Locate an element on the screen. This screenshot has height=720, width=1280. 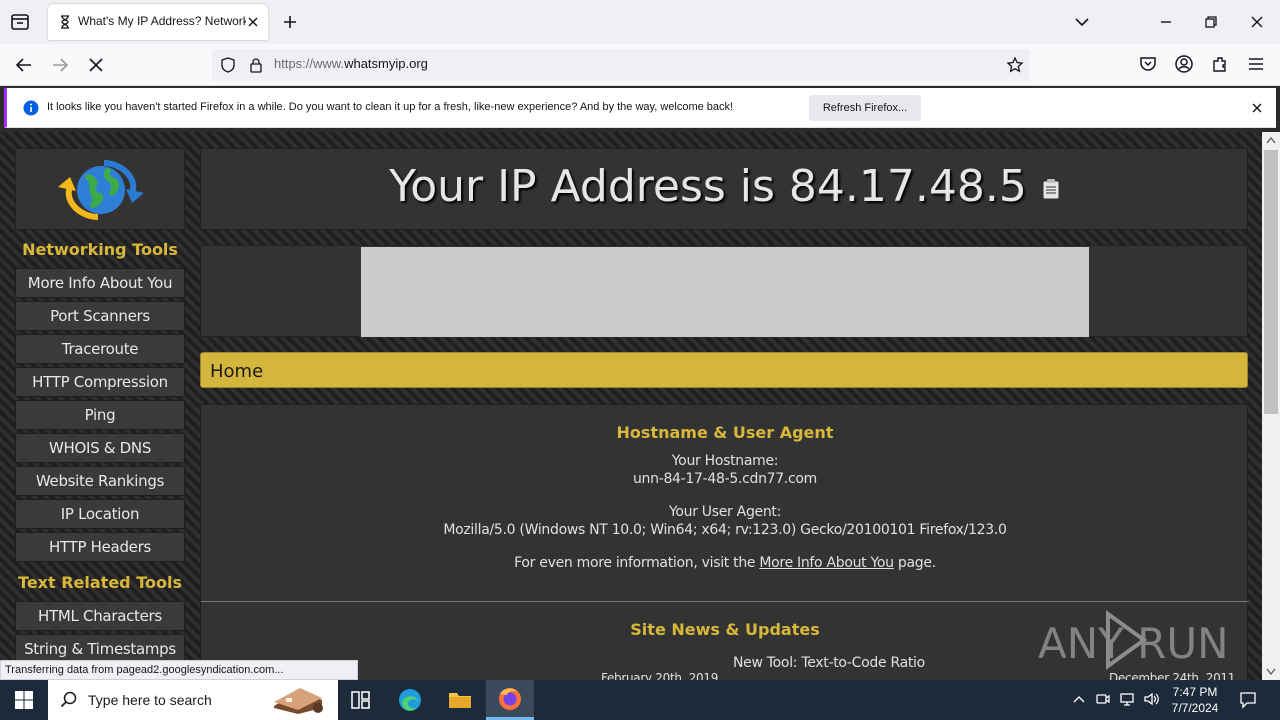
more-info-suffix: page. is located at coordinates (916, 563).